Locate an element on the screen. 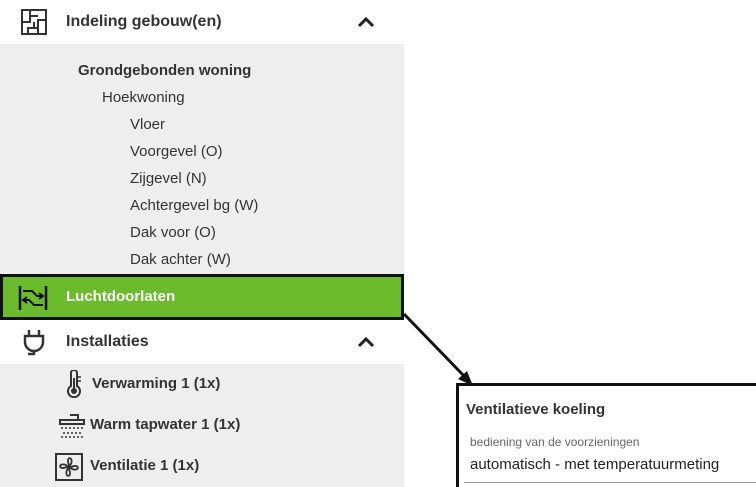 The image size is (756, 487). installations-section-label: Installaties is located at coordinates (107, 341).